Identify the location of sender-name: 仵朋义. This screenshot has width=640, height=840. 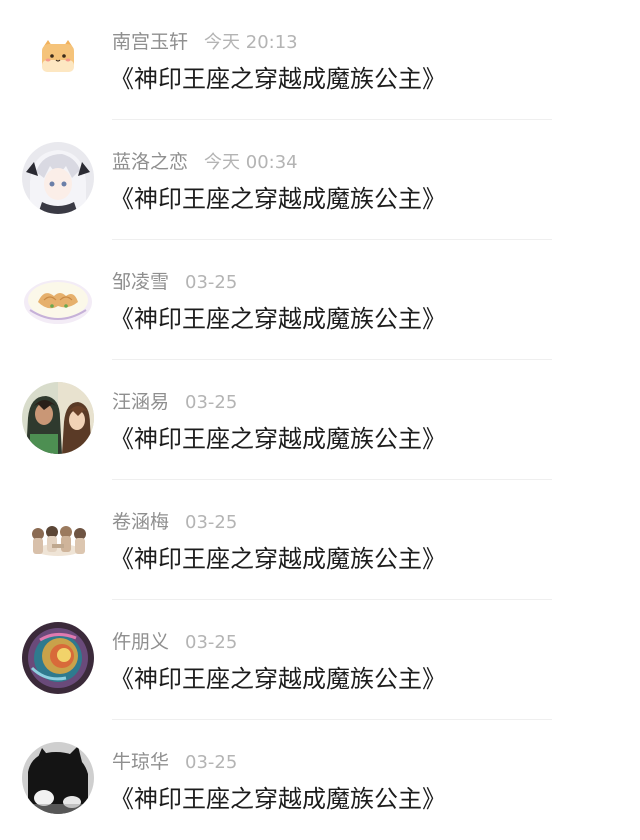
(140, 642).